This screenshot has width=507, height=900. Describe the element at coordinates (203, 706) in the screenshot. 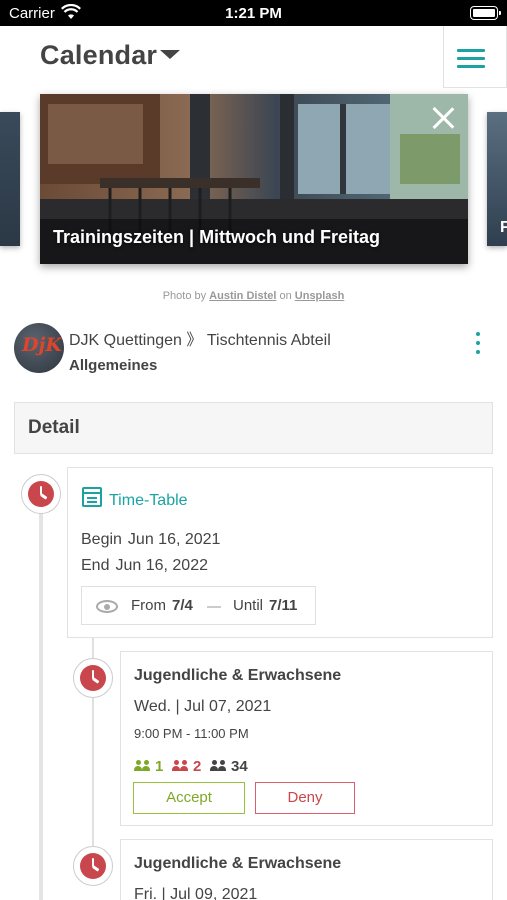

I see `event-date: Wed. | Jul 07, 2021` at that location.